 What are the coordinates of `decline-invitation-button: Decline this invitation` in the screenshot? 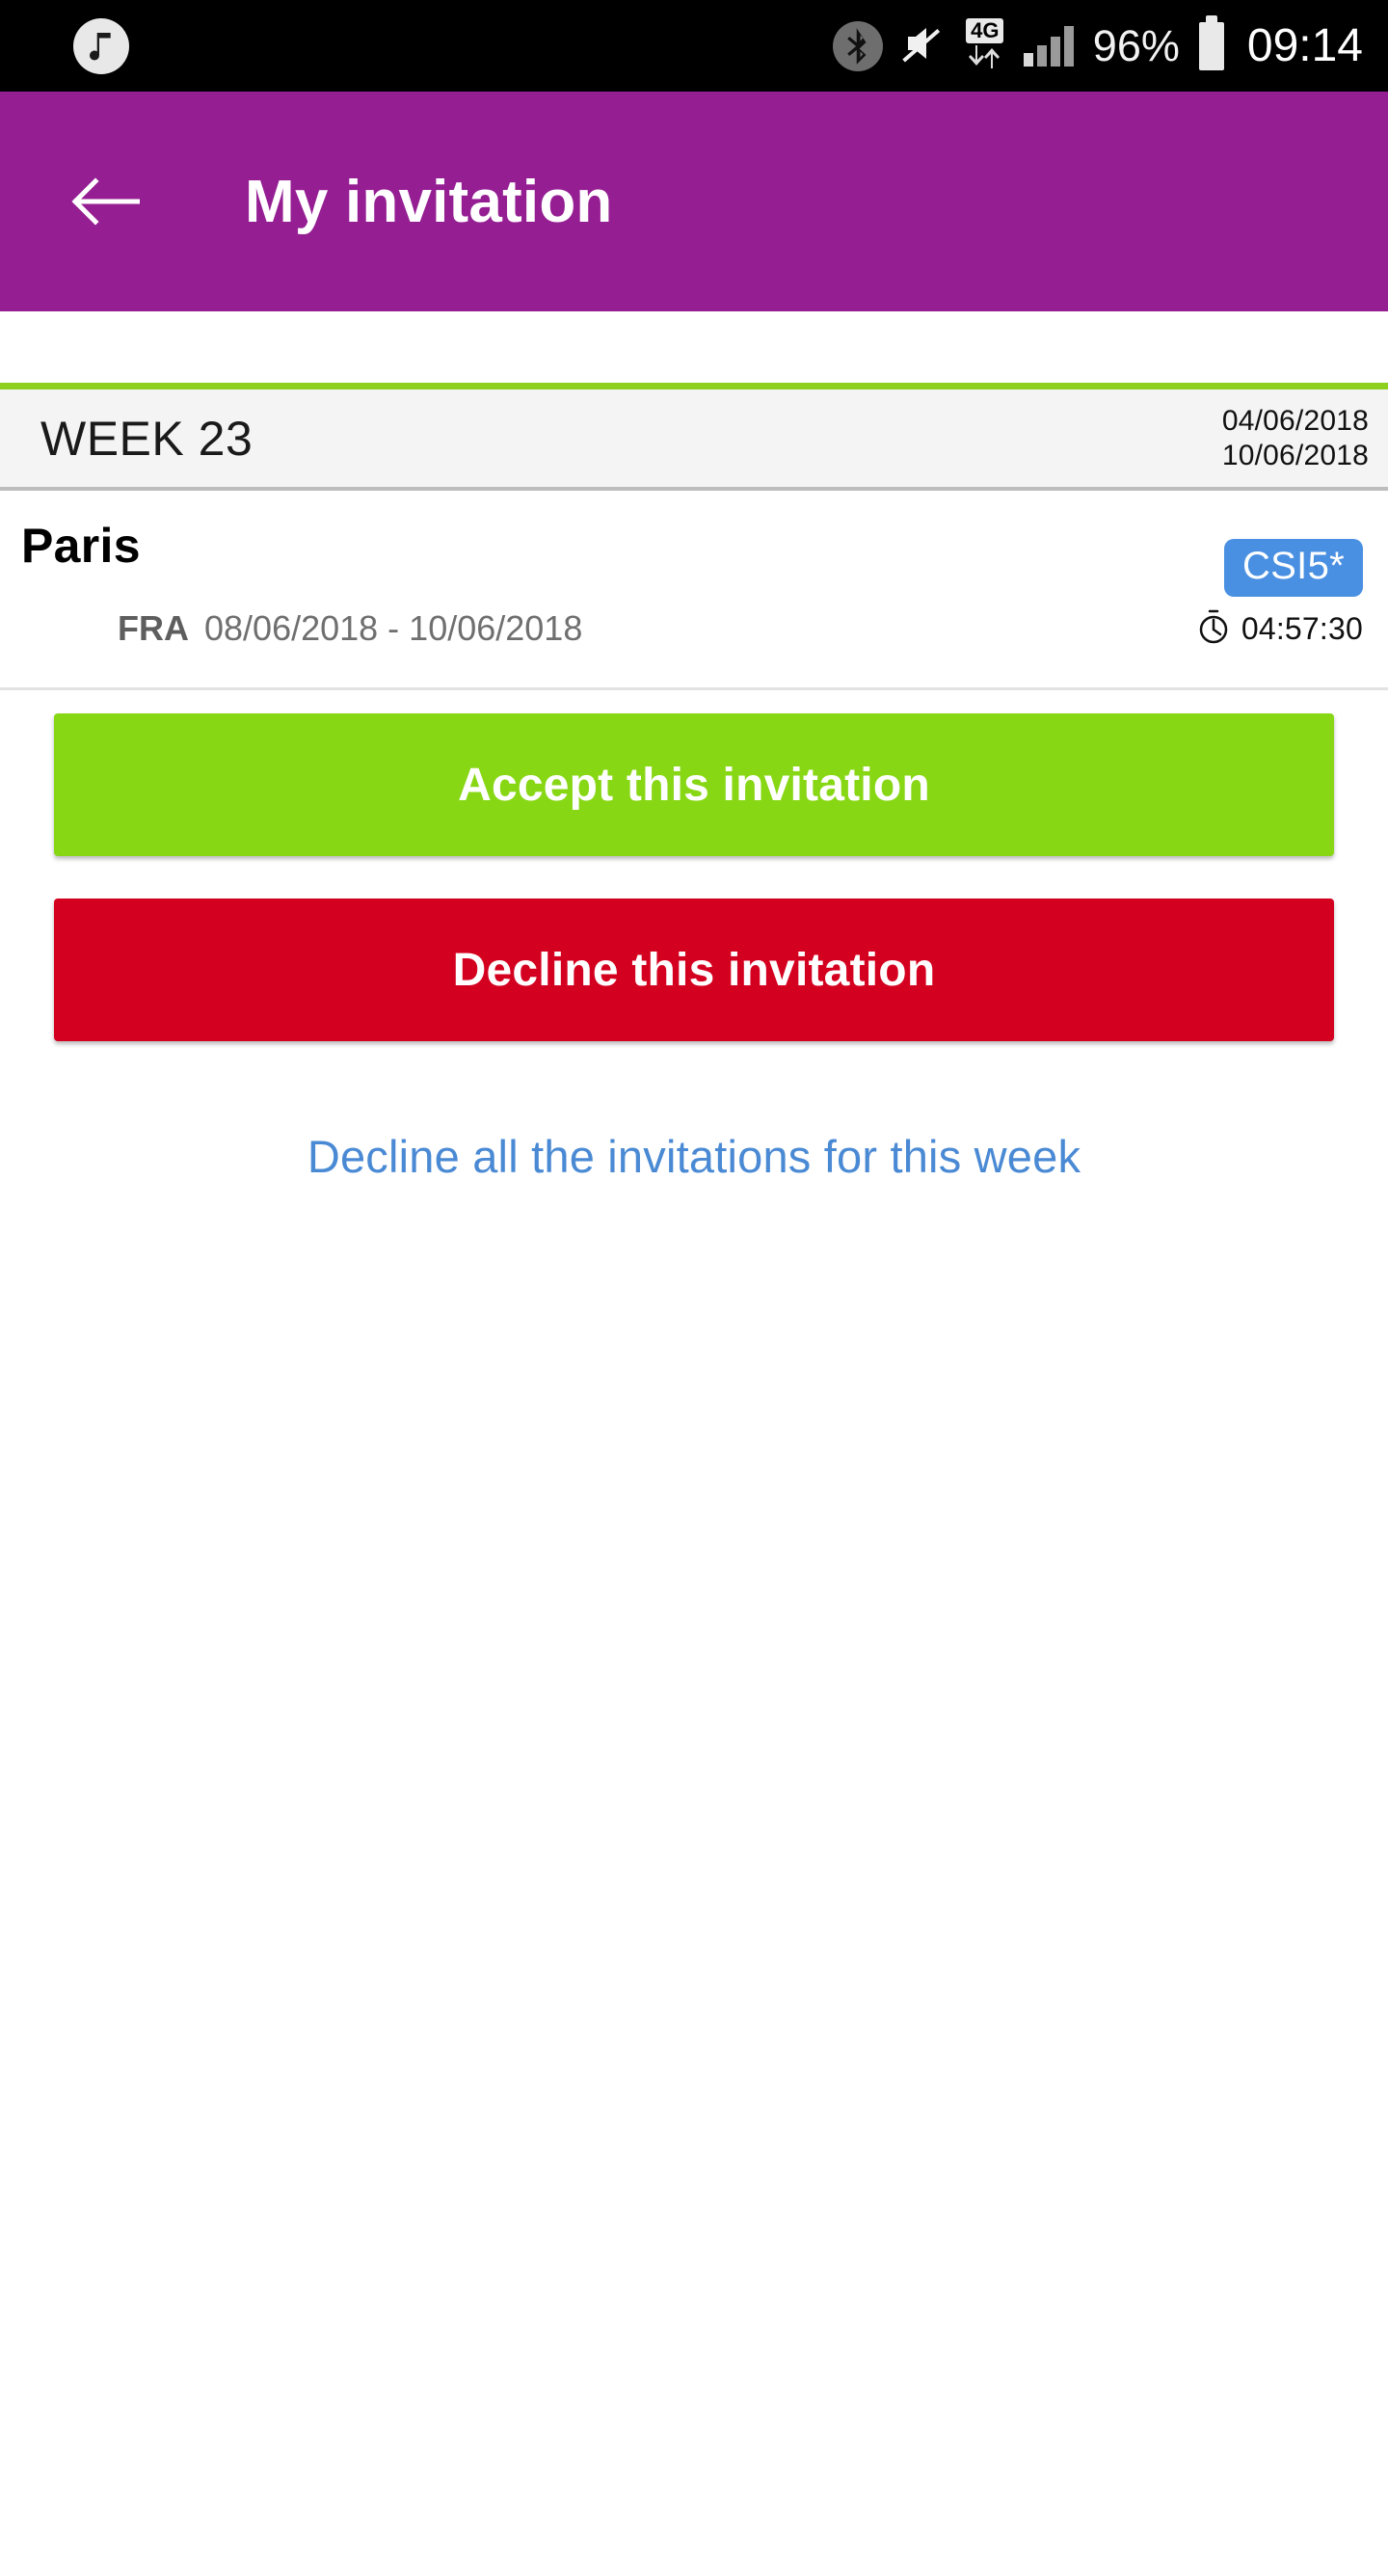 It's located at (694, 970).